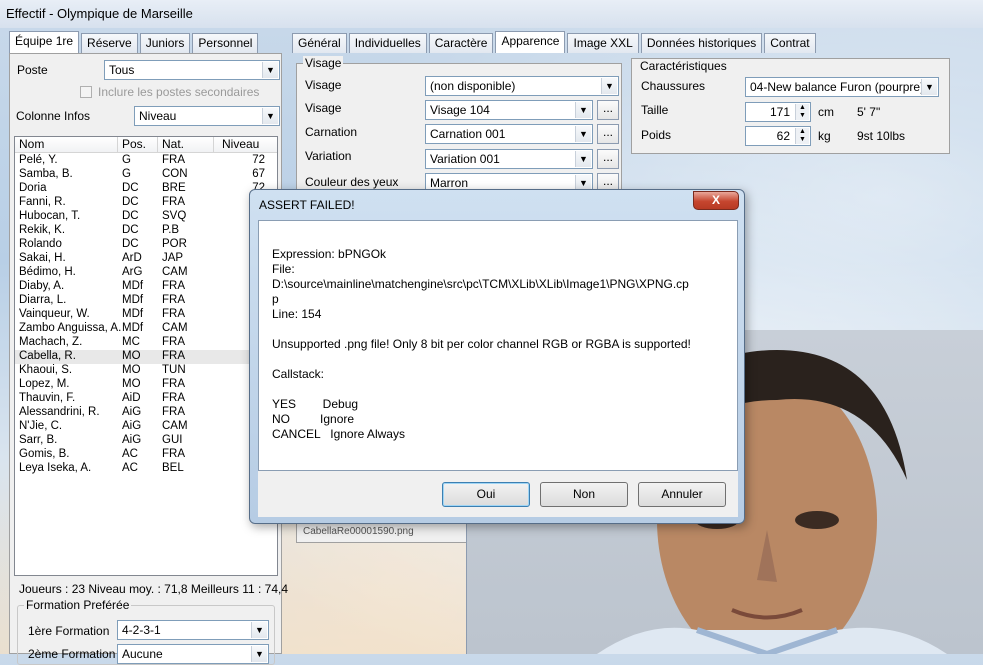  Describe the element at coordinates (193, 654) in the screenshot. I see `second-formation-select: Aucune ▼` at that location.